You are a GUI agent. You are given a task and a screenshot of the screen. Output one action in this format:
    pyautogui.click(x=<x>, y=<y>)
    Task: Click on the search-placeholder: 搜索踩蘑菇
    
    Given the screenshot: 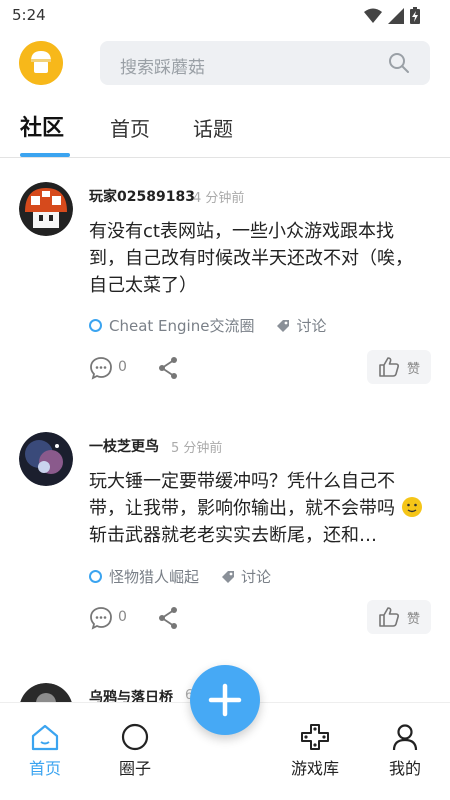 What is the action you would take?
    pyautogui.click(x=162, y=68)
    